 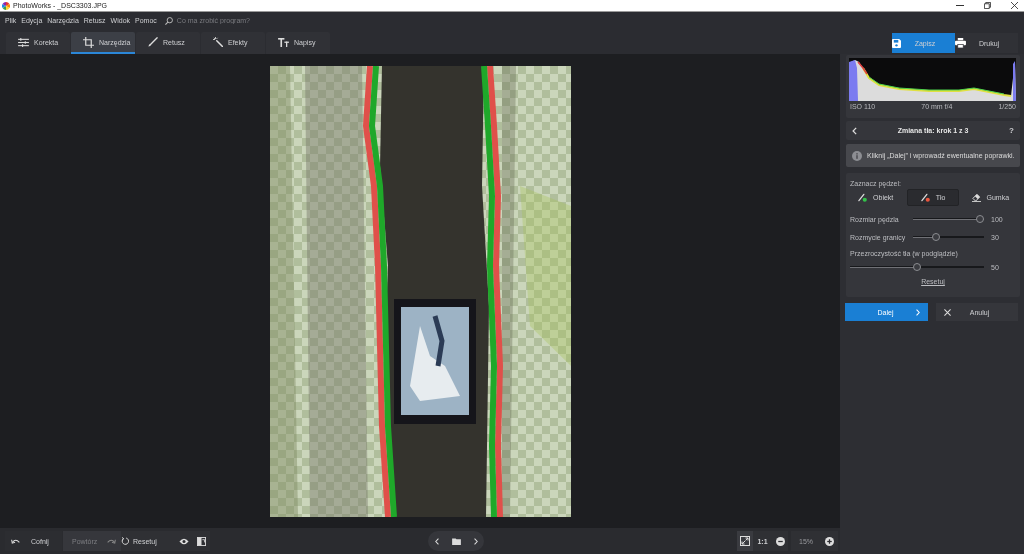 What do you see at coordinates (960, 43) in the screenshot?
I see `print-icon` at bounding box center [960, 43].